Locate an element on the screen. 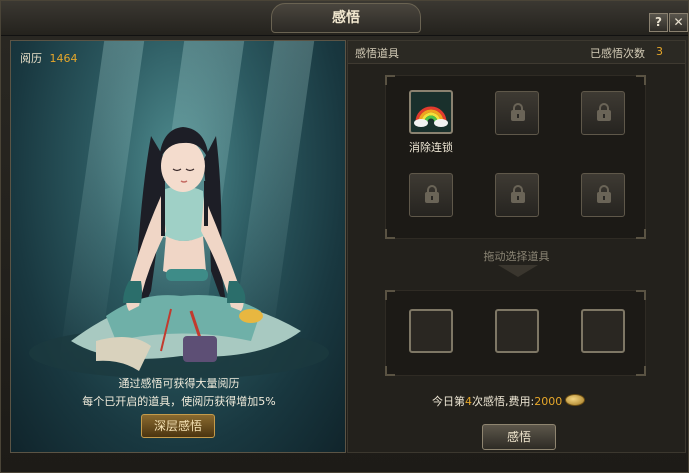 The image size is (689, 473). insight-count-label: 已感悟次数 is located at coordinates (617, 53).